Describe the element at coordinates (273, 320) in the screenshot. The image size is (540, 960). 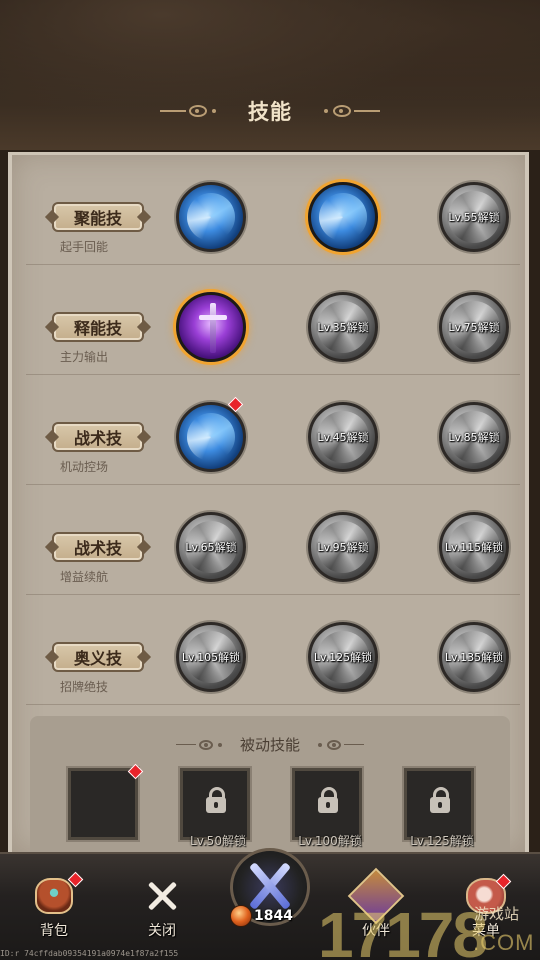
I see `skill-row: 释能技主力输出 Lv.35解锁 Lv.75解锁` at that location.